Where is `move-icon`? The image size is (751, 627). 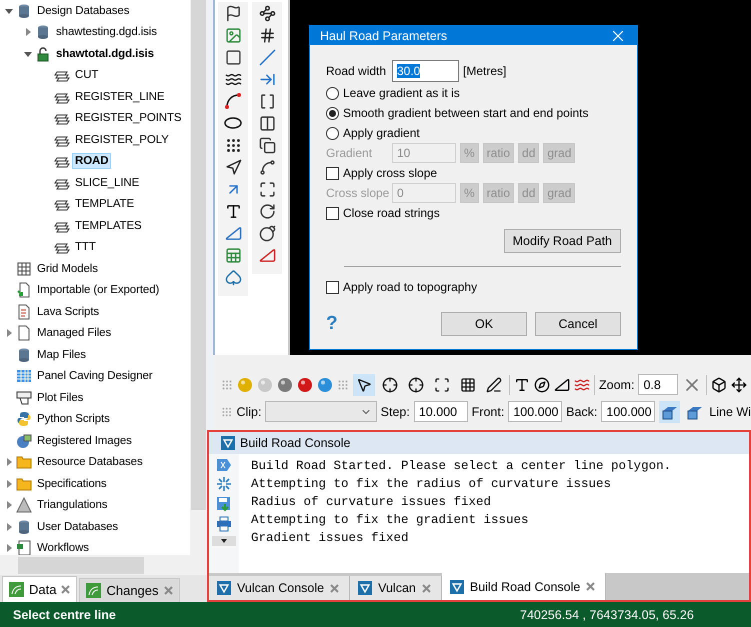
move-icon is located at coordinates (739, 384).